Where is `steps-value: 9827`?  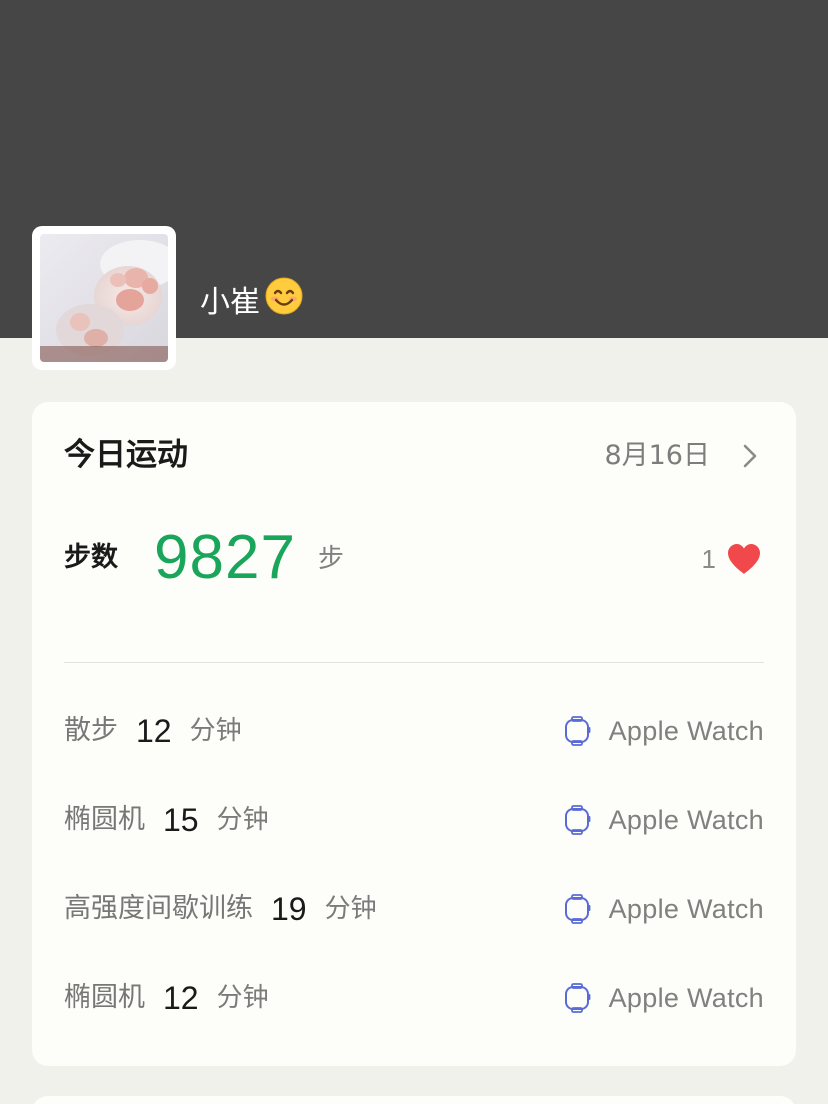 steps-value: 9827 is located at coordinates (225, 557).